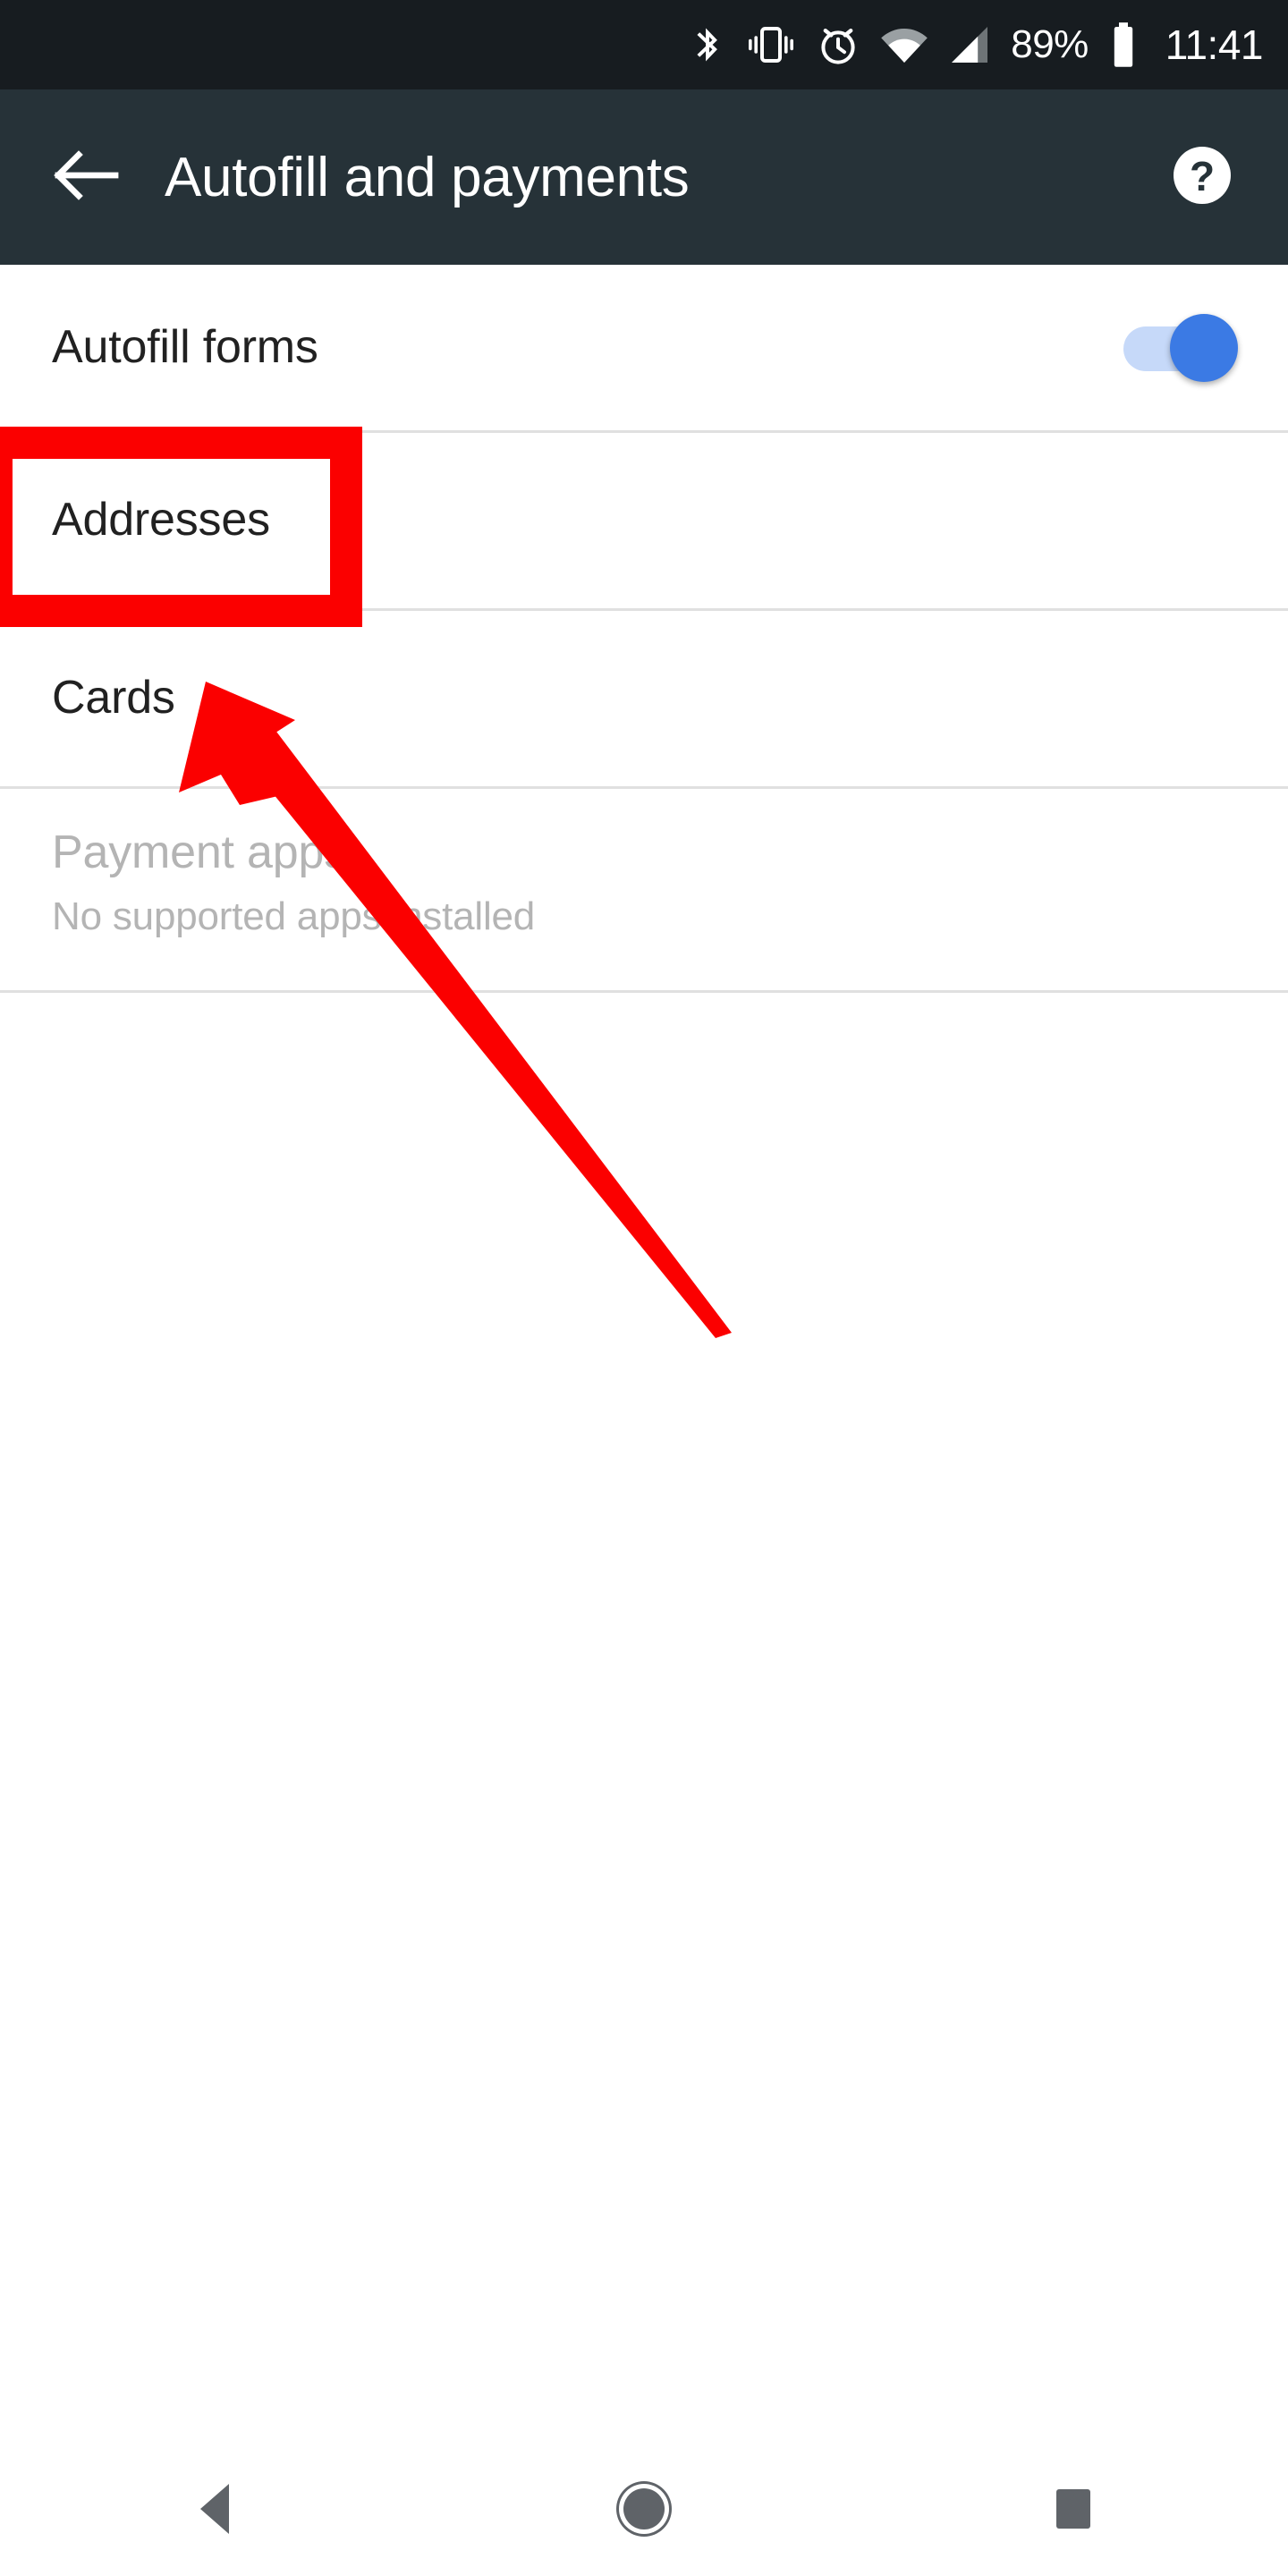  I want to click on setting-row-autofill-forms: Autofill forms, so click(644, 347).